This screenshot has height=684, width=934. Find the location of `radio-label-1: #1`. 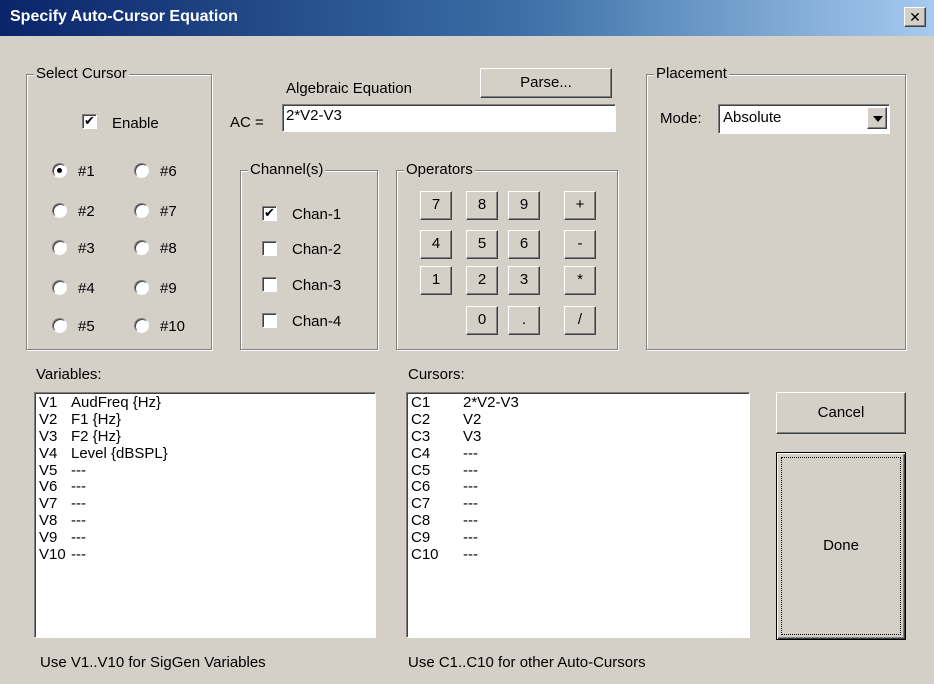

radio-label-1: #1 is located at coordinates (86, 171).